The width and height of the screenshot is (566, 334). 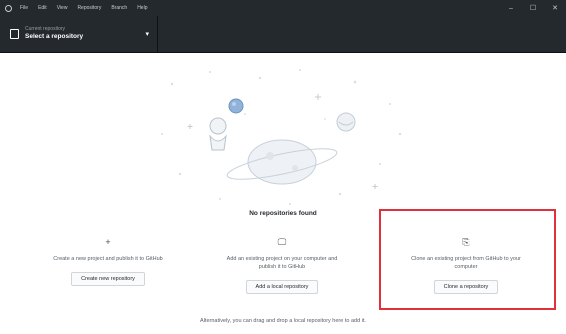 What do you see at coordinates (42, 8) in the screenshot?
I see `menu-edit: Edit` at bounding box center [42, 8].